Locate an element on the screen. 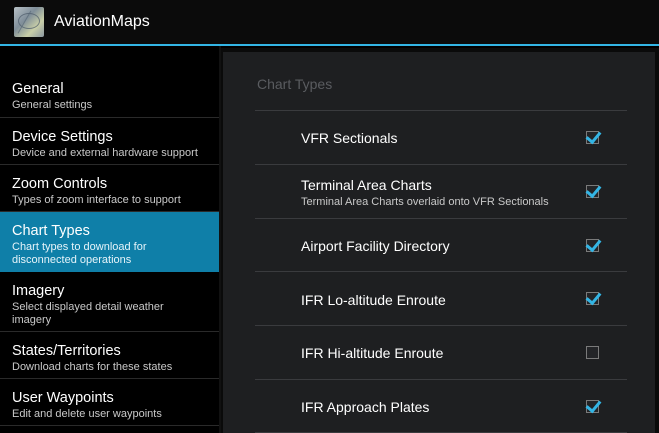  header-title: Chart Types is located at coordinates (51, 231).